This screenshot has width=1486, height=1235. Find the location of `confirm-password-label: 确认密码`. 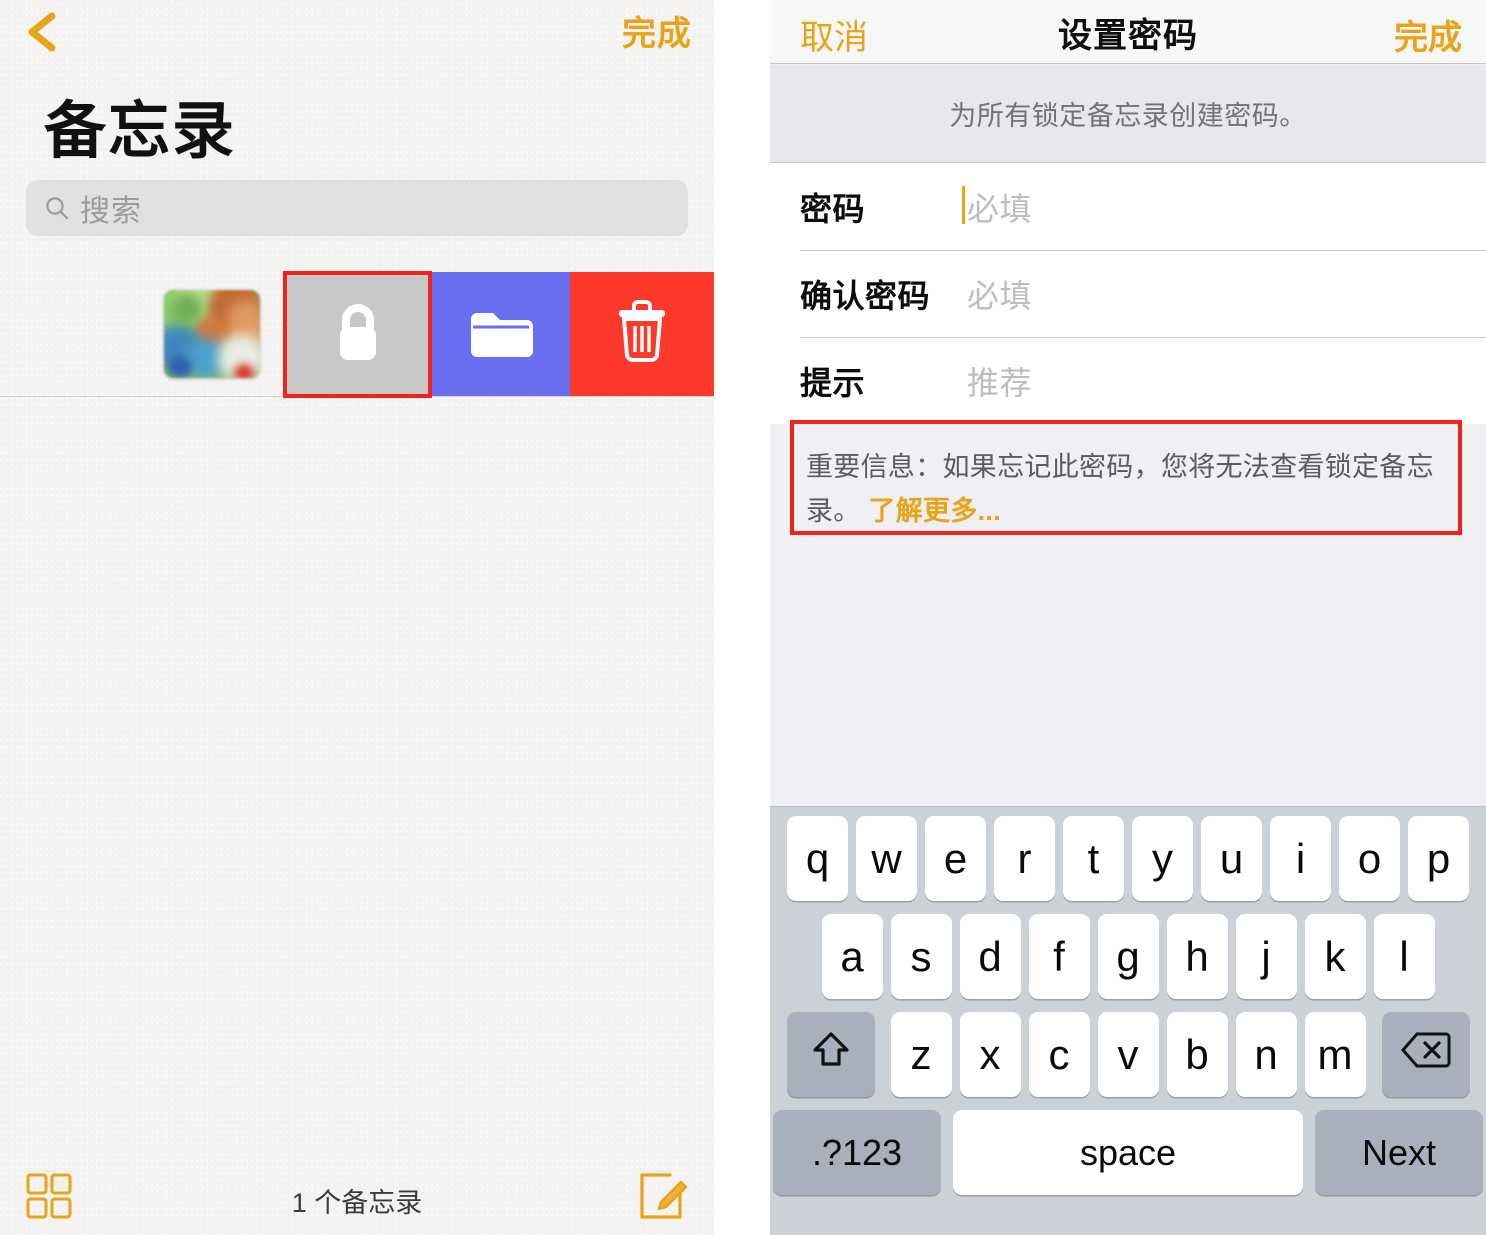

confirm-password-label: 确认密码 is located at coordinates (865, 295).